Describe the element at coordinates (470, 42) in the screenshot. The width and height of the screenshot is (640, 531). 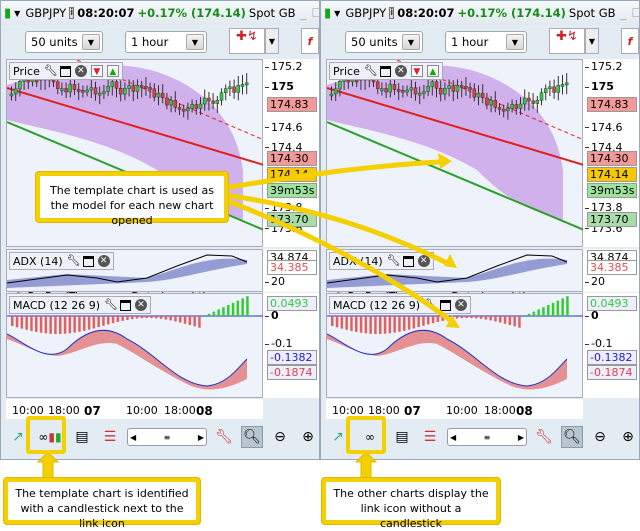
I see `timeframe-value: 1 hour` at that location.